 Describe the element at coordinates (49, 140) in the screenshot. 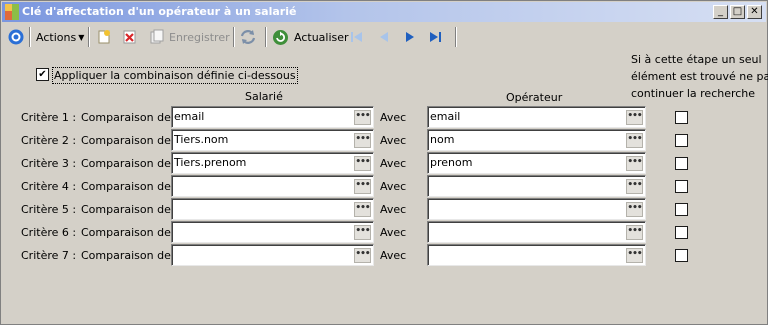

I see `criterion-label: Critère 2 :` at that location.